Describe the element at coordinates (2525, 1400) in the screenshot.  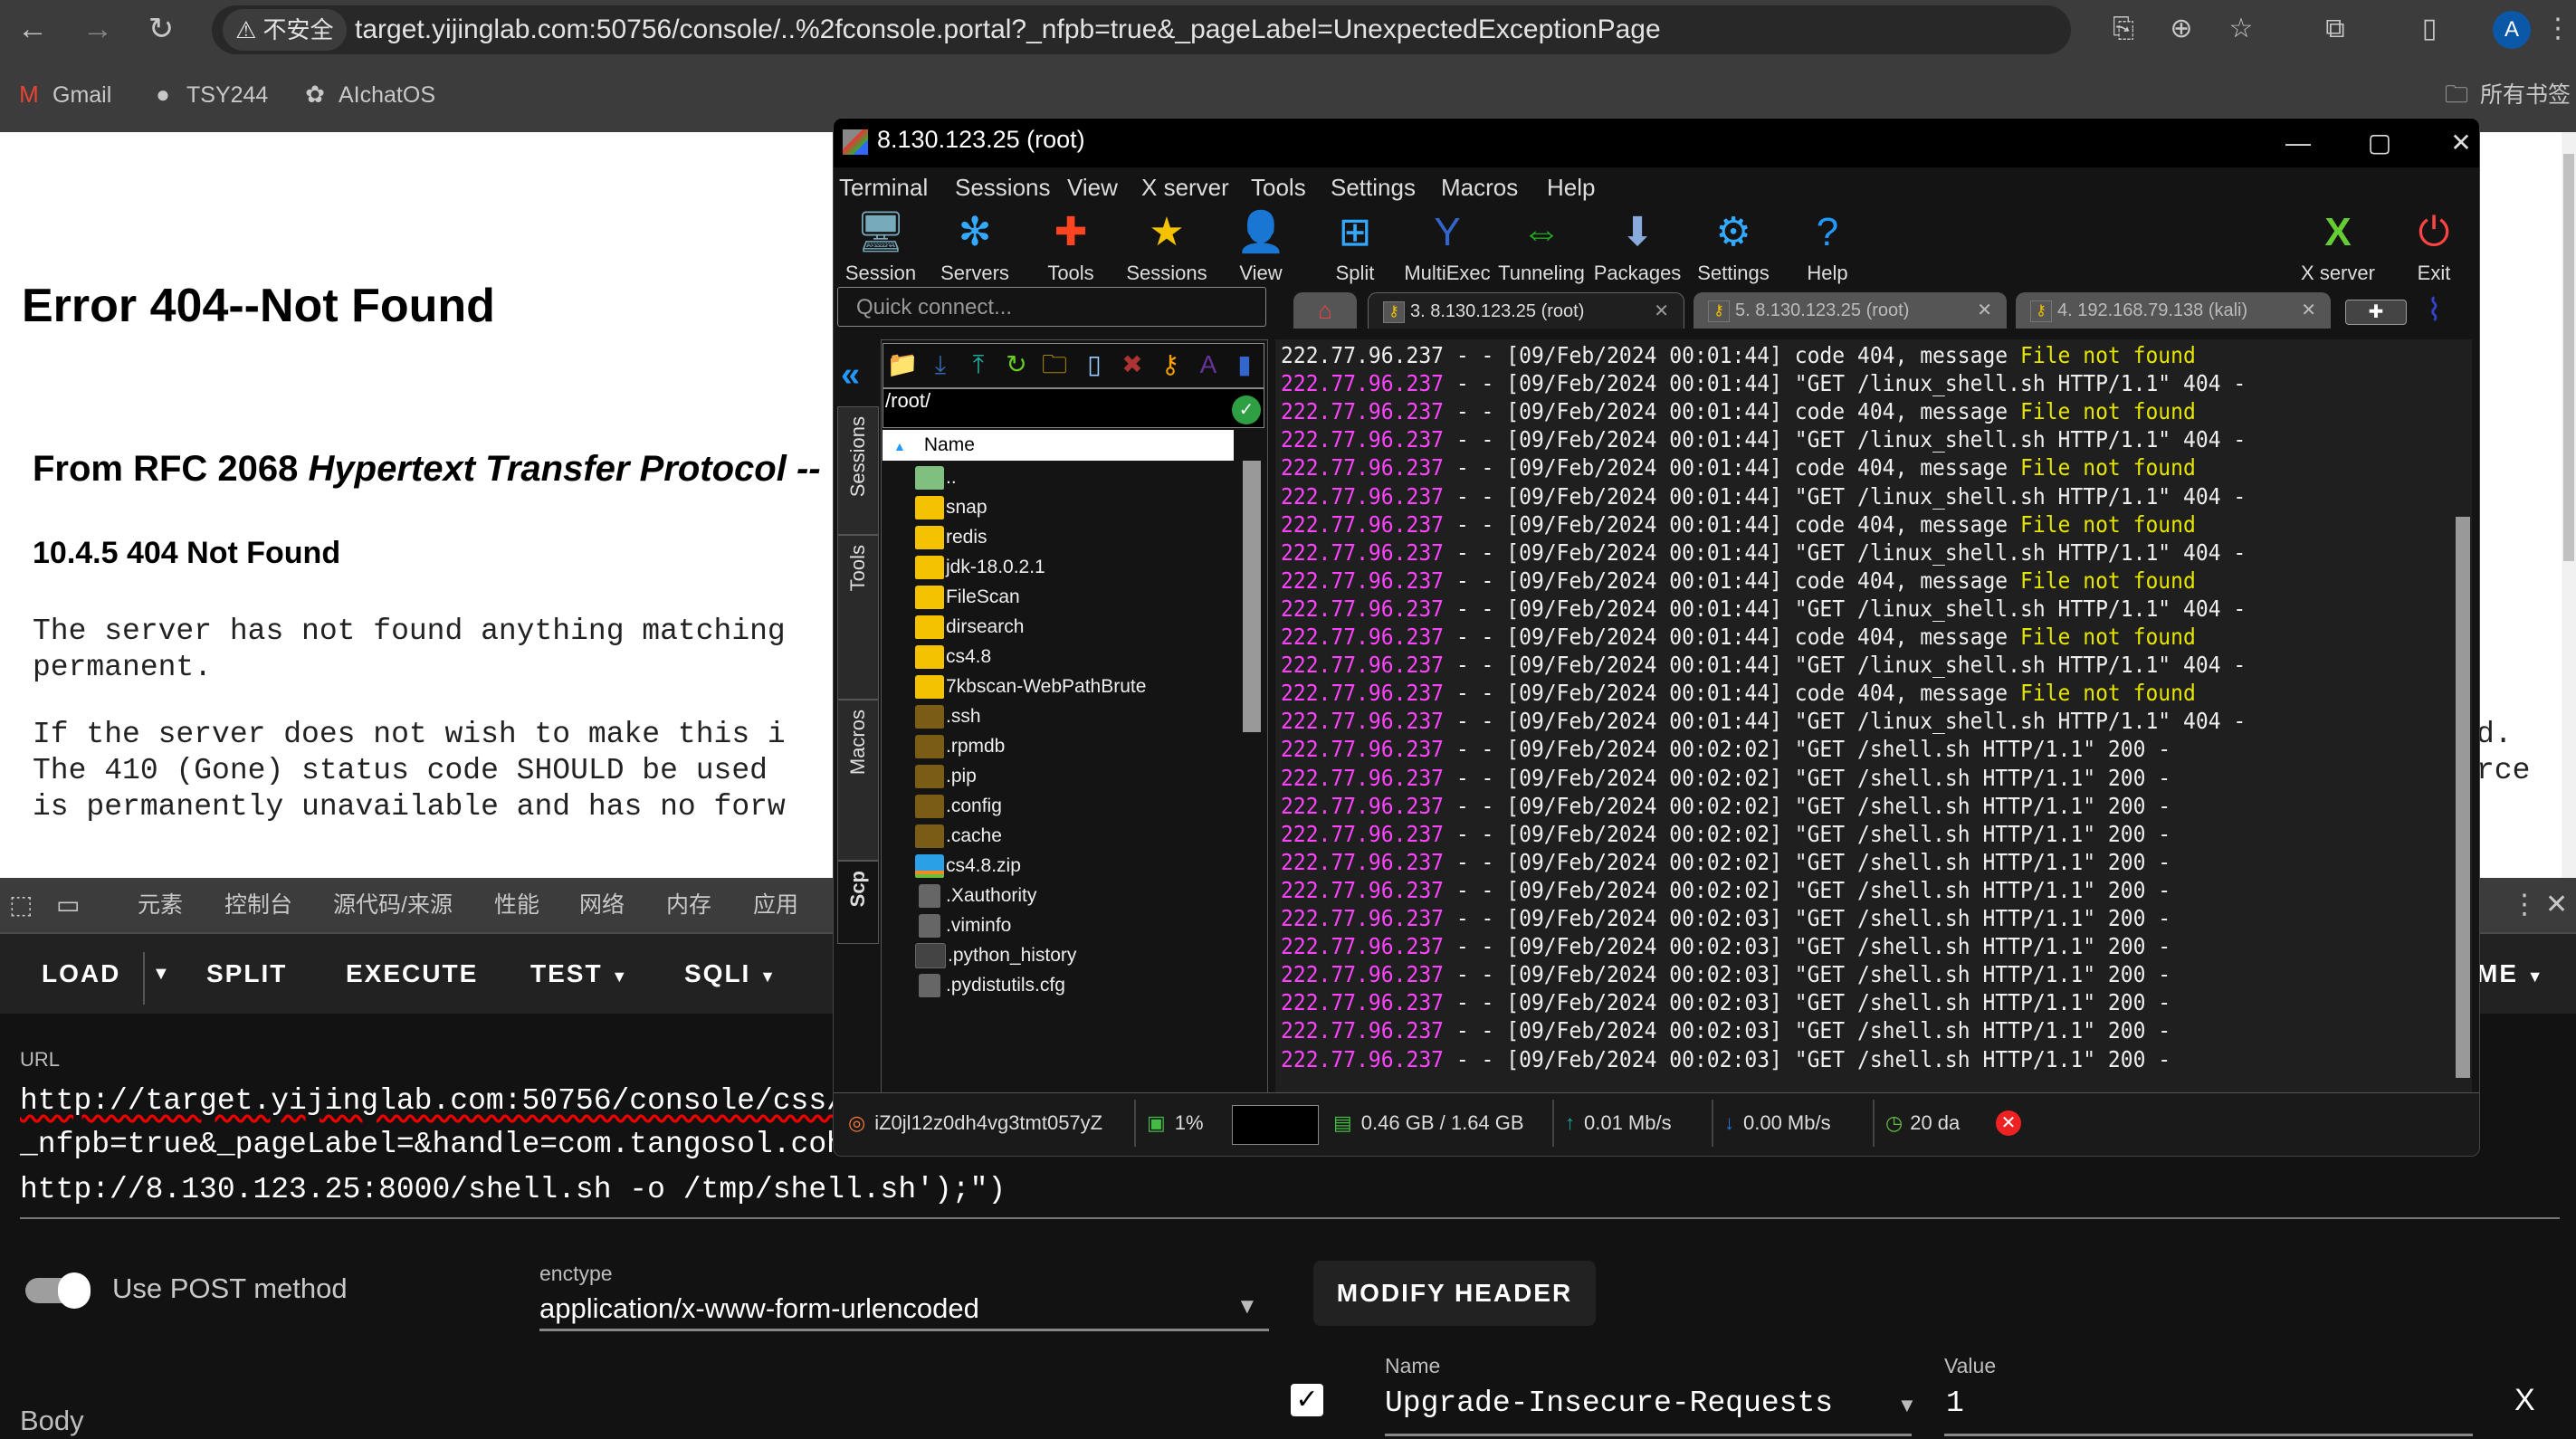
I see `remove-header-button: X` at that location.